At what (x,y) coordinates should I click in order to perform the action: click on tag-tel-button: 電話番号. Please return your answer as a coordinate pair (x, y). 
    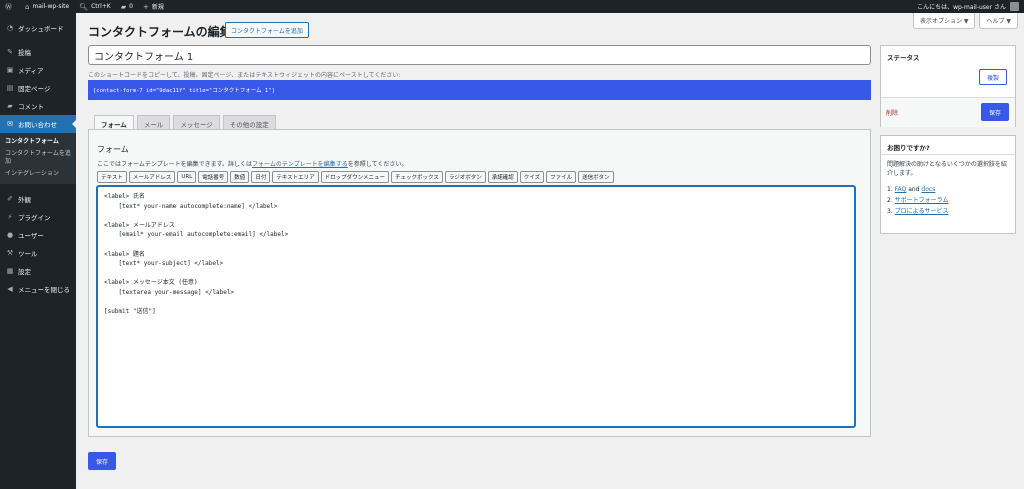
    Looking at the image, I should click on (213, 177).